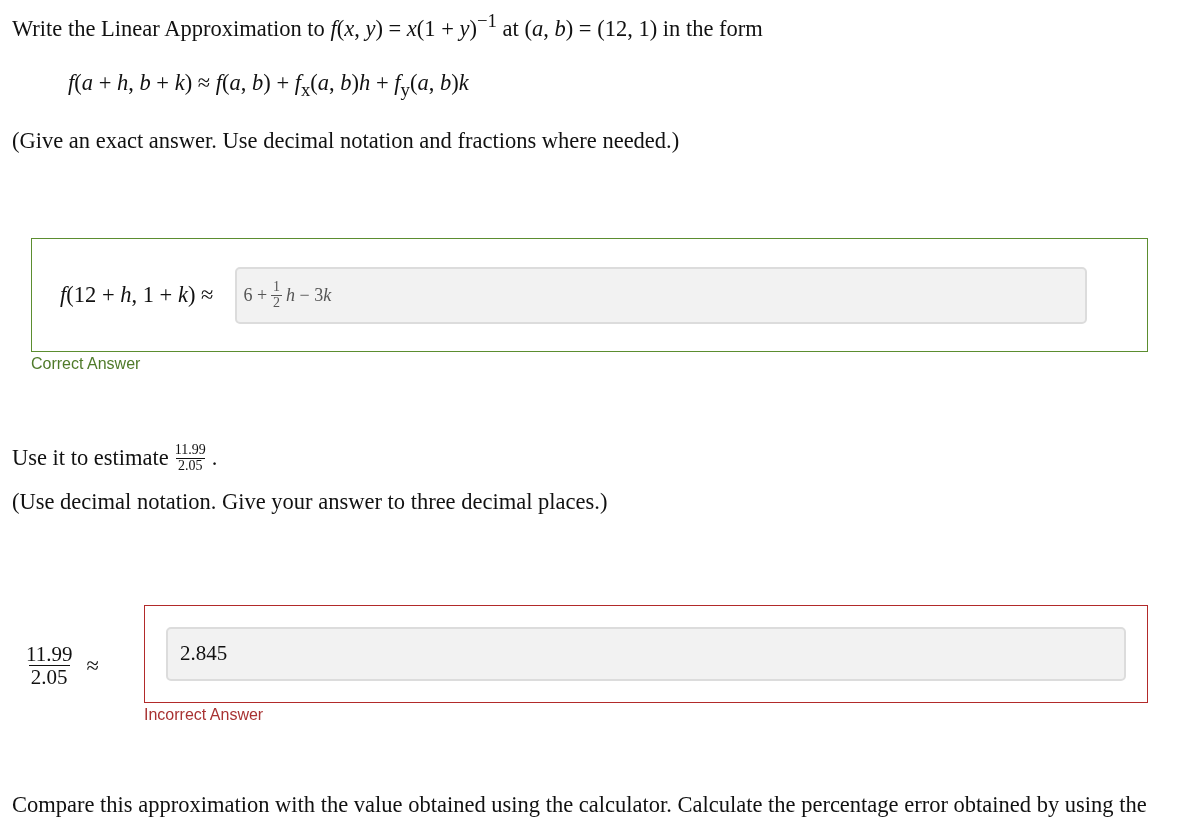 The height and width of the screenshot is (837, 1178). Describe the element at coordinates (214, 458) in the screenshot. I see `period-text: .` at that location.